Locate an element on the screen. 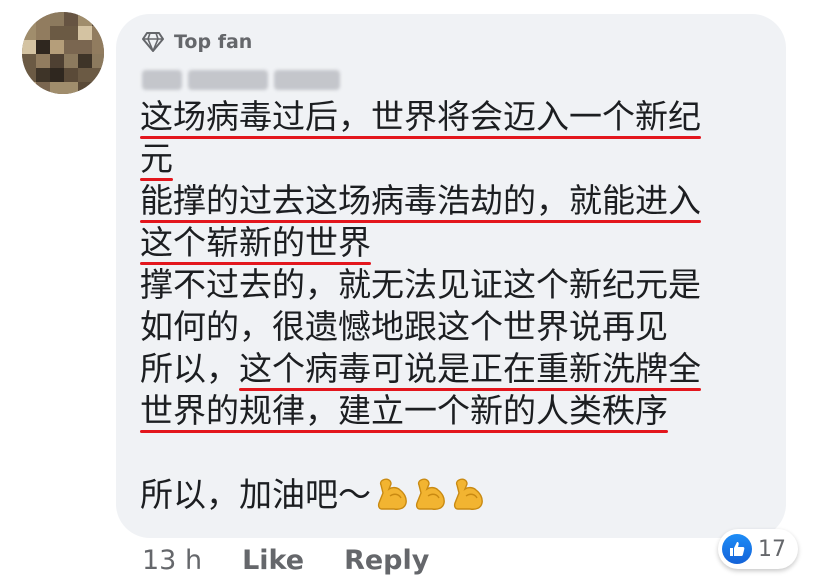 The width and height of the screenshot is (828, 586). like-icon is located at coordinates (737, 549).